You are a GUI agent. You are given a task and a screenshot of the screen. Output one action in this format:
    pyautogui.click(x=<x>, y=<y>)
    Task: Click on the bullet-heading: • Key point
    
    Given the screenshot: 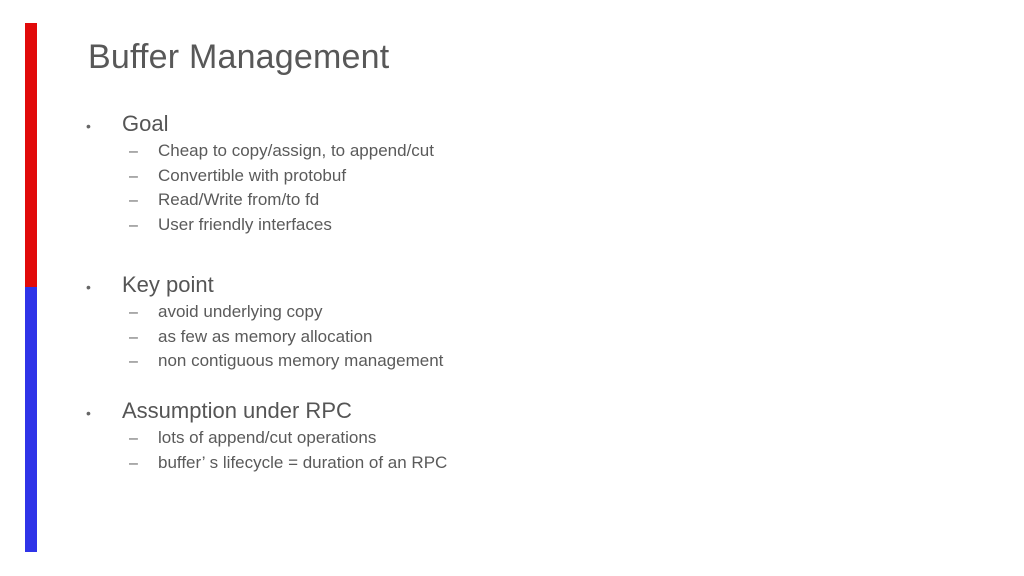 What is the action you would take?
    pyautogui.click(x=263, y=287)
    